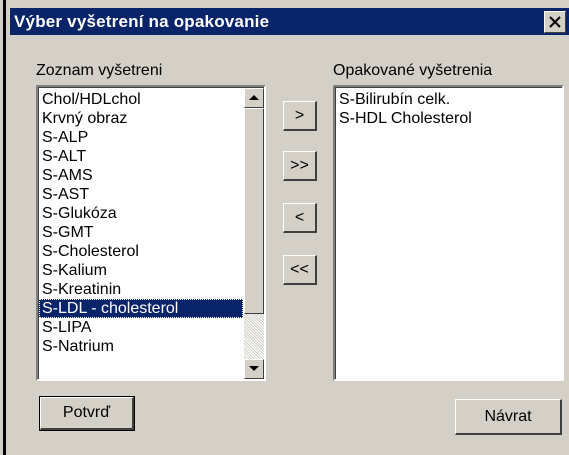 The width and height of the screenshot is (569, 455). Describe the element at coordinates (141, 156) in the screenshot. I see `list-item: S-ALT` at that location.